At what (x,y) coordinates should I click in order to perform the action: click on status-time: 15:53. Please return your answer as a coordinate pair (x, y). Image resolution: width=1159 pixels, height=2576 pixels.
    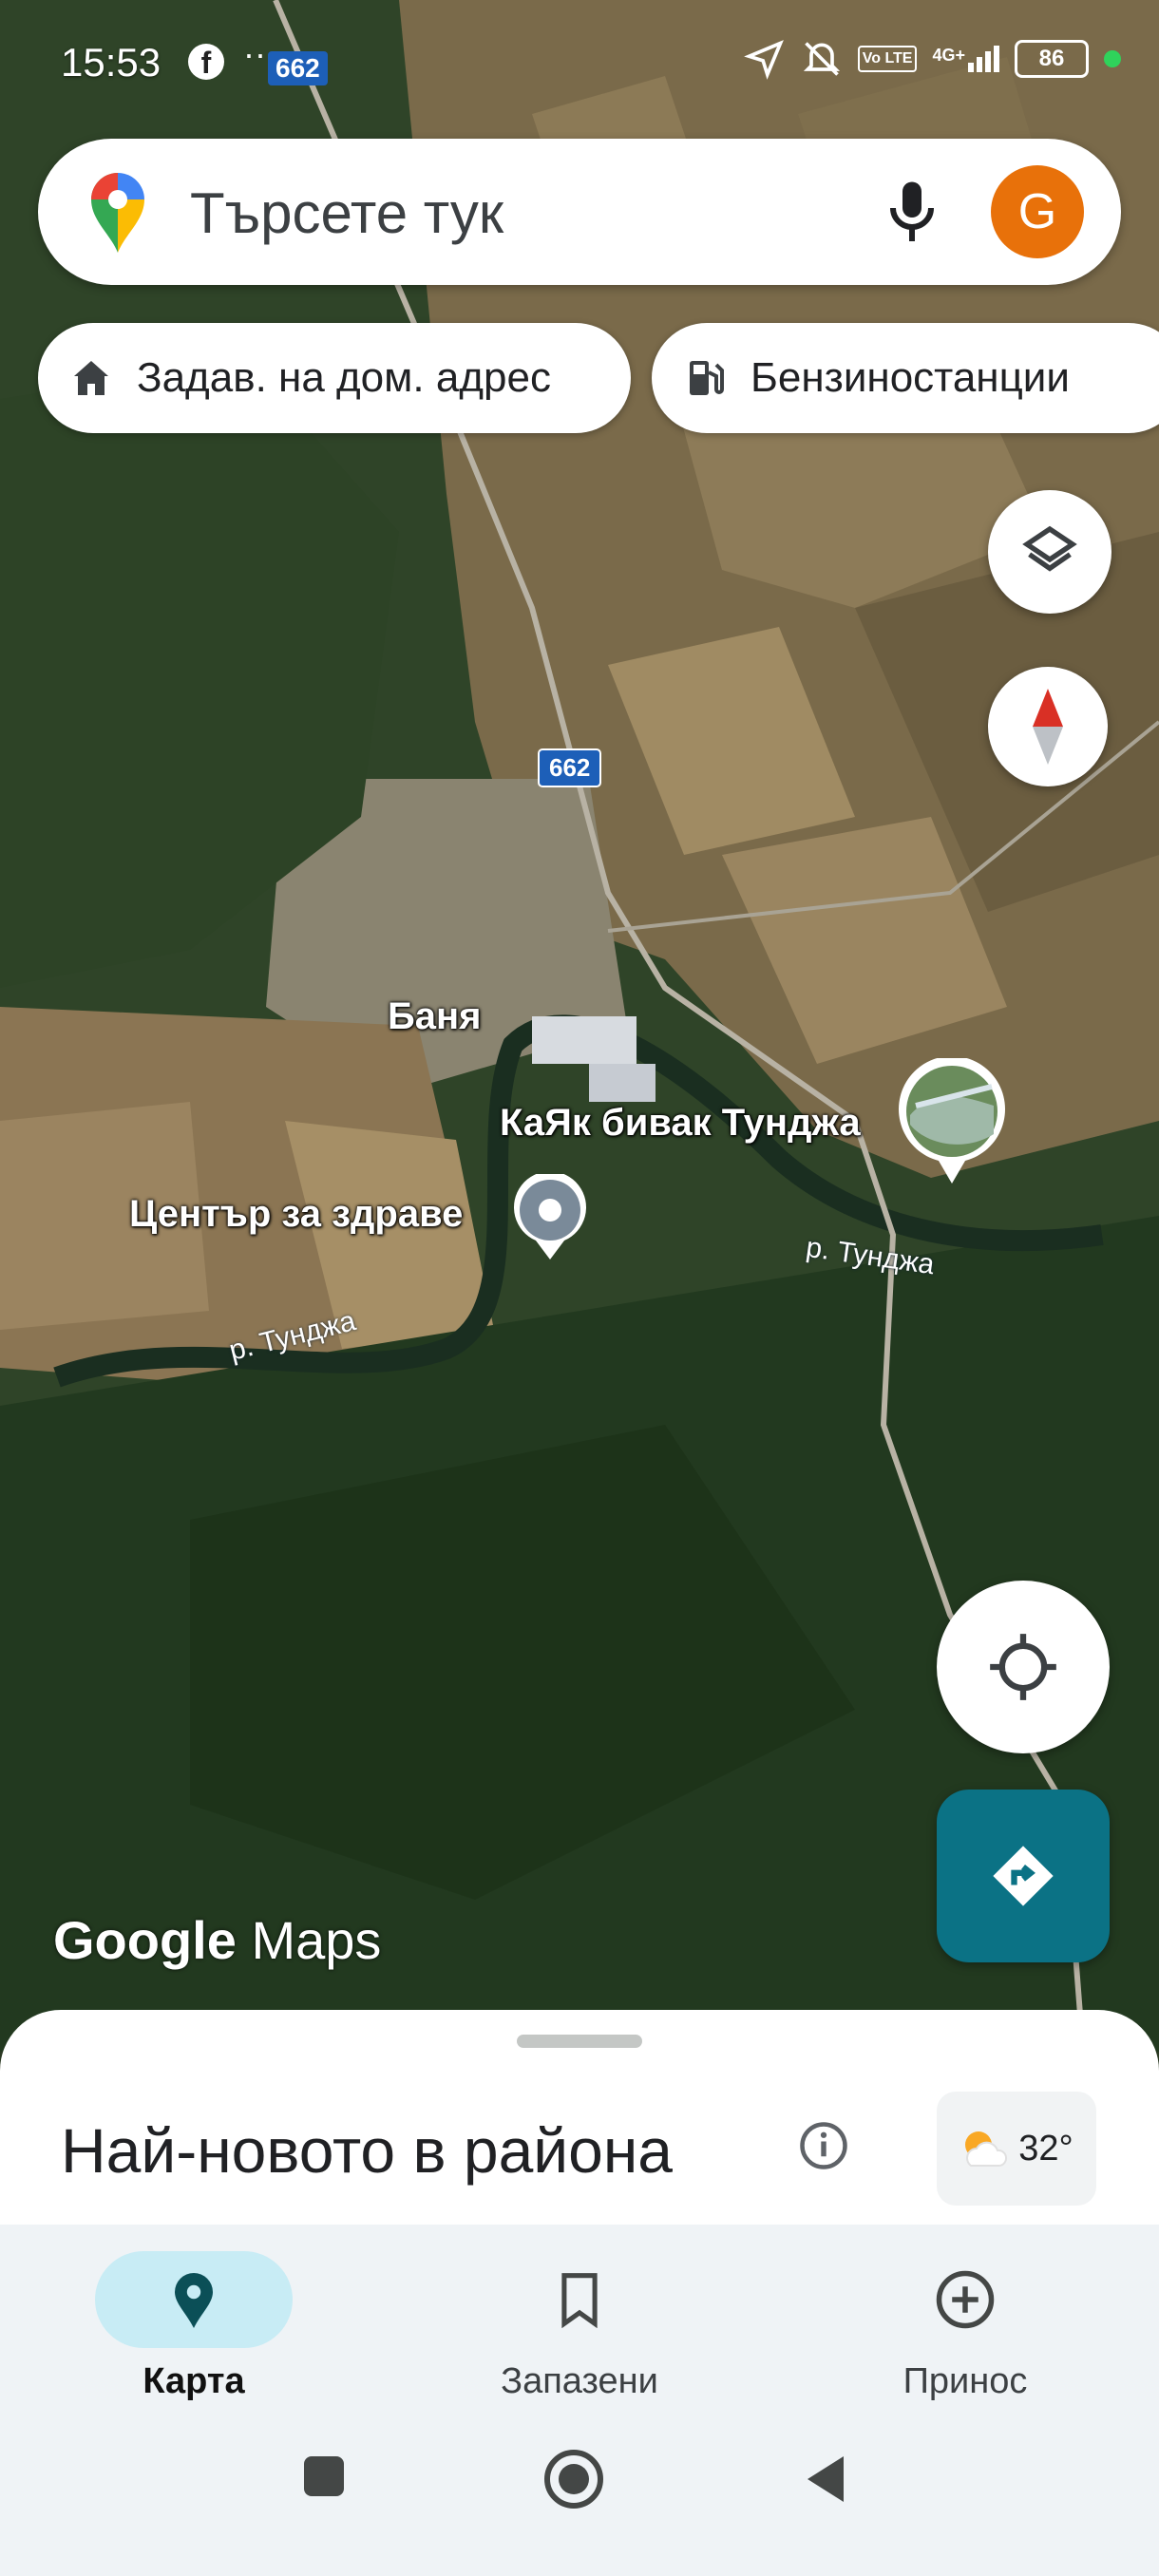
    Looking at the image, I should click on (111, 62).